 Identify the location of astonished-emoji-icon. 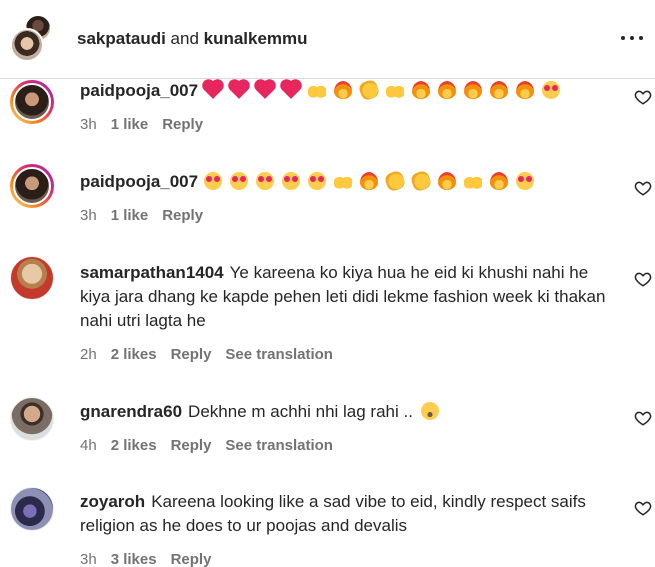
(429, 411).